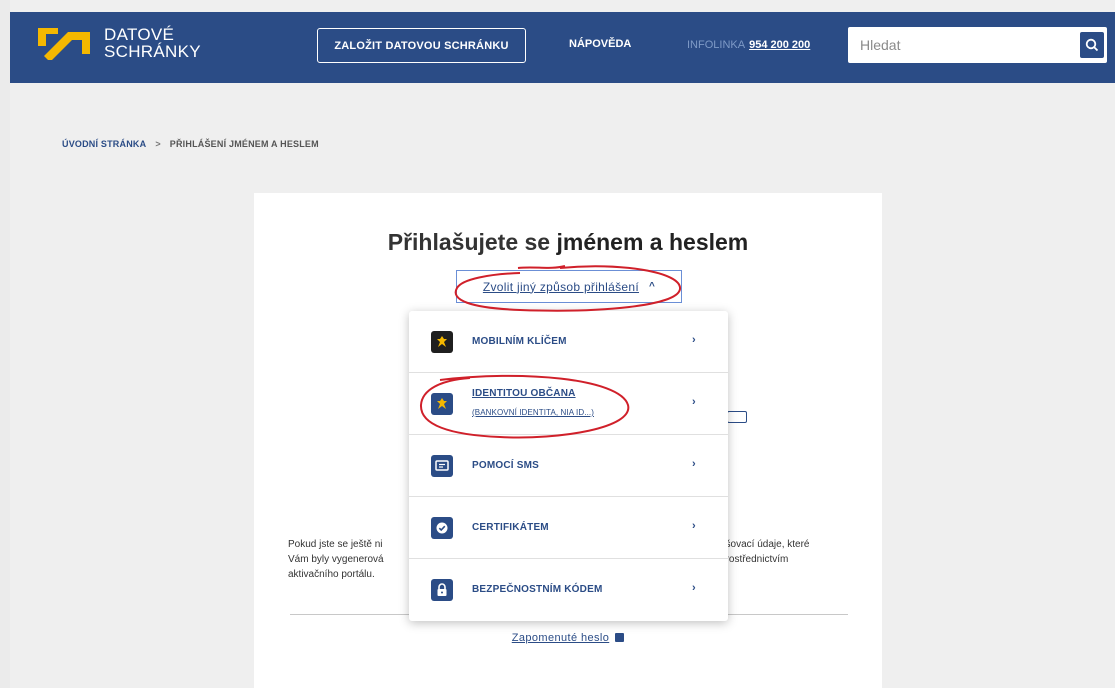 This screenshot has width=1115, height=688. I want to click on search-box, so click(977, 45).